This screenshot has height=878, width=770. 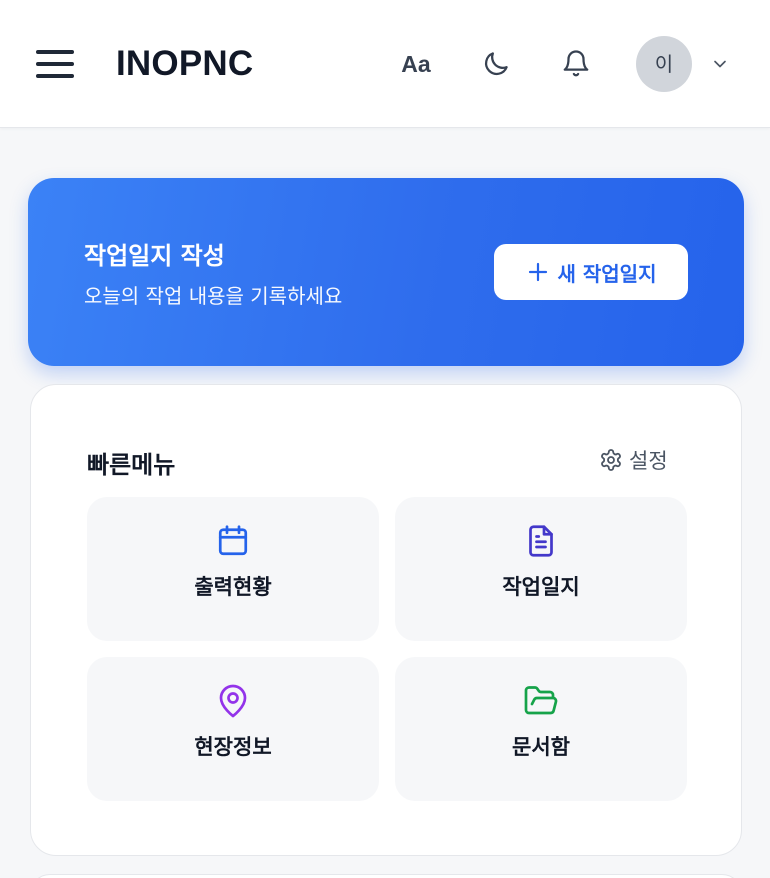 What do you see at coordinates (541, 569) in the screenshot?
I see `quick-menu-worklog: 작업일지` at bounding box center [541, 569].